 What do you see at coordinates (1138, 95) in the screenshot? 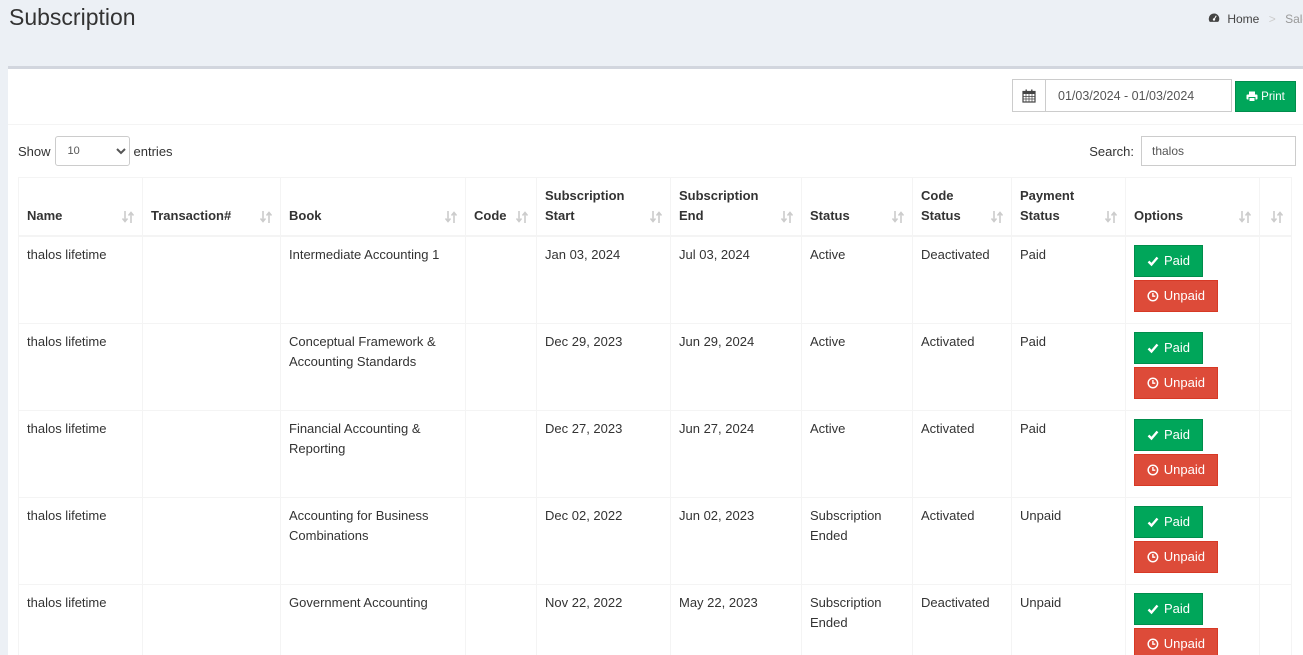
I see `date-range-input` at bounding box center [1138, 95].